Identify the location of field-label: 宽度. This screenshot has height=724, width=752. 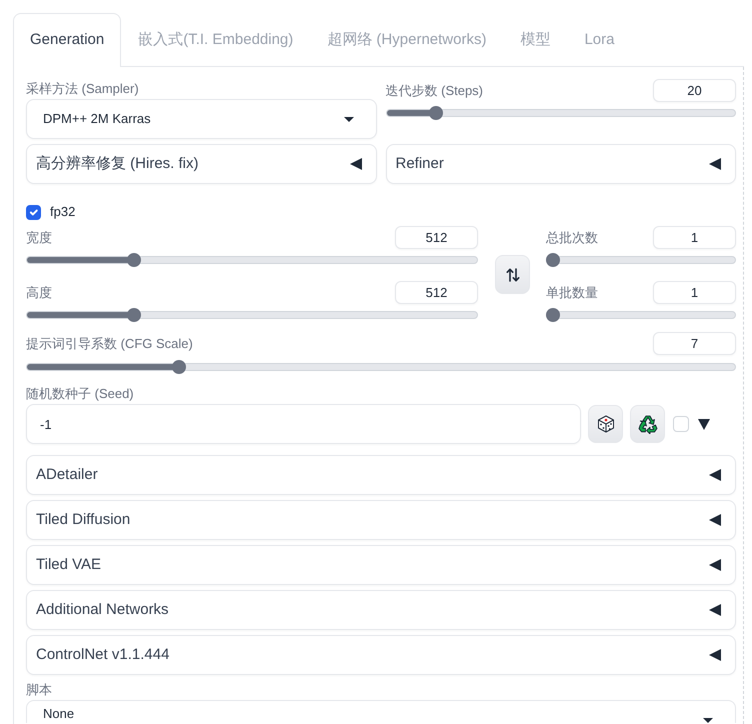
(39, 237).